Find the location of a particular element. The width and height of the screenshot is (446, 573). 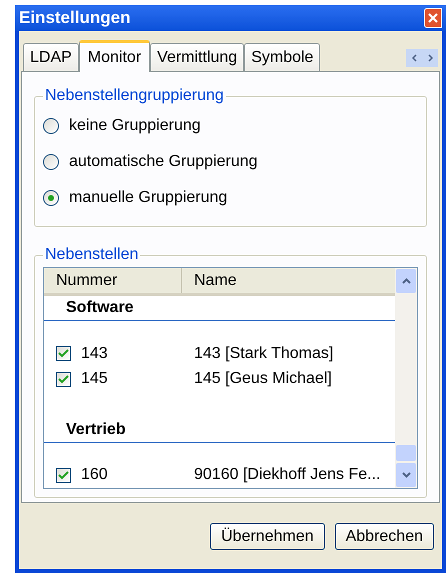

tab: LDAP is located at coordinates (51, 57).